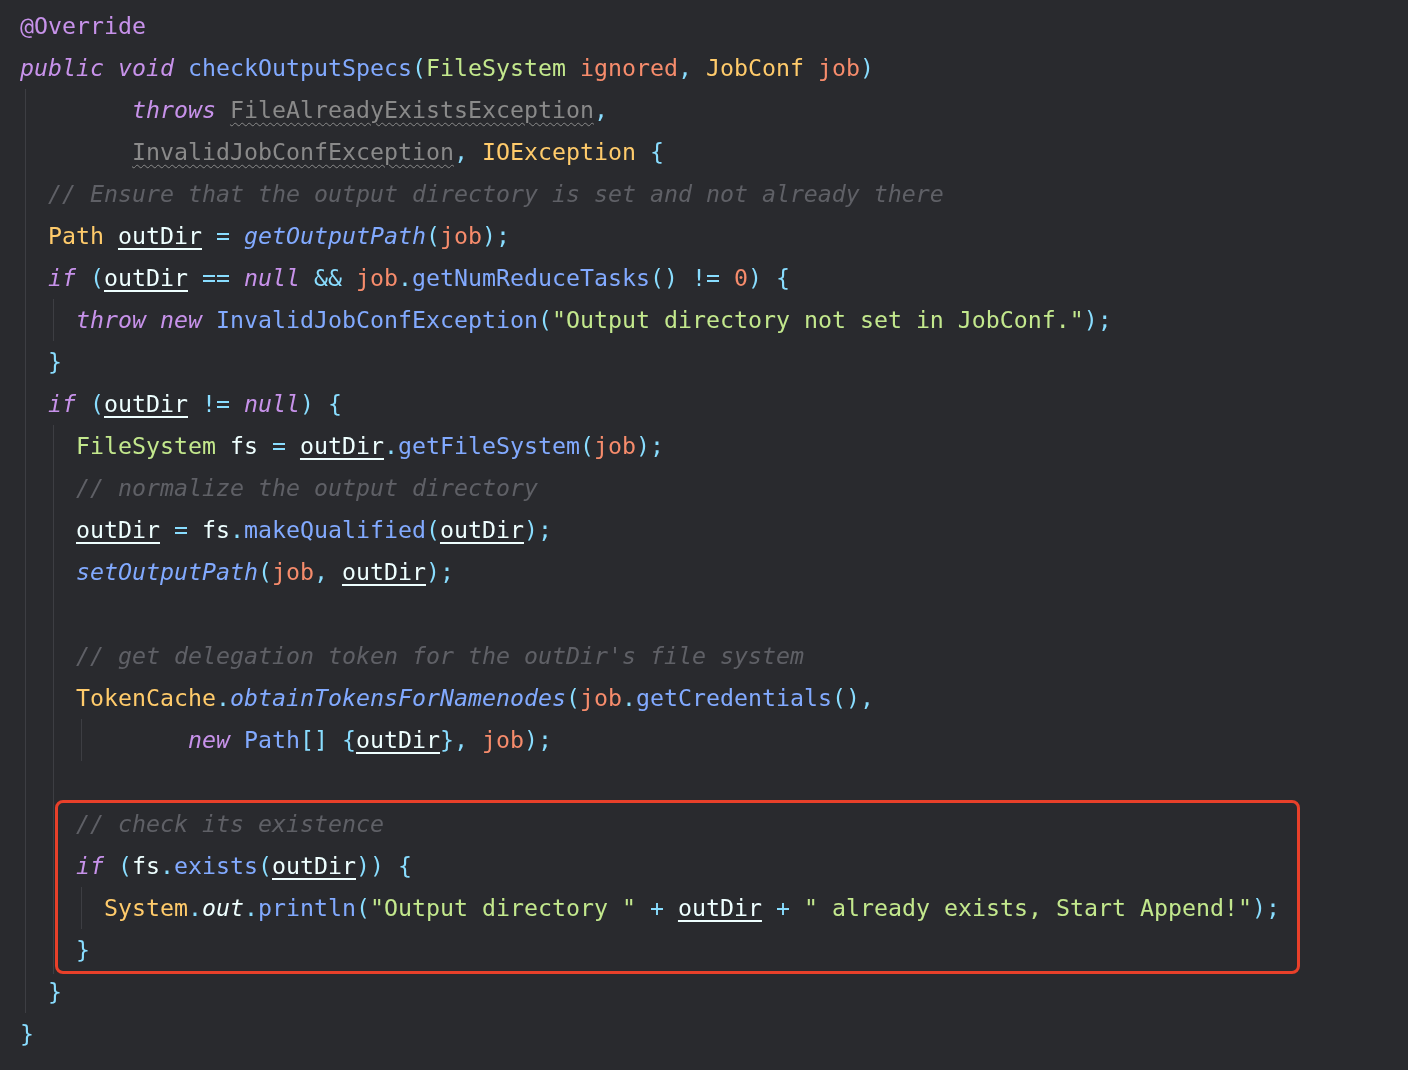  Describe the element at coordinates (475, 698) in the screenshot. I see `code-line: TokenCache.obtainTokensForNamenodes(job.getCredentials(),` at that location.